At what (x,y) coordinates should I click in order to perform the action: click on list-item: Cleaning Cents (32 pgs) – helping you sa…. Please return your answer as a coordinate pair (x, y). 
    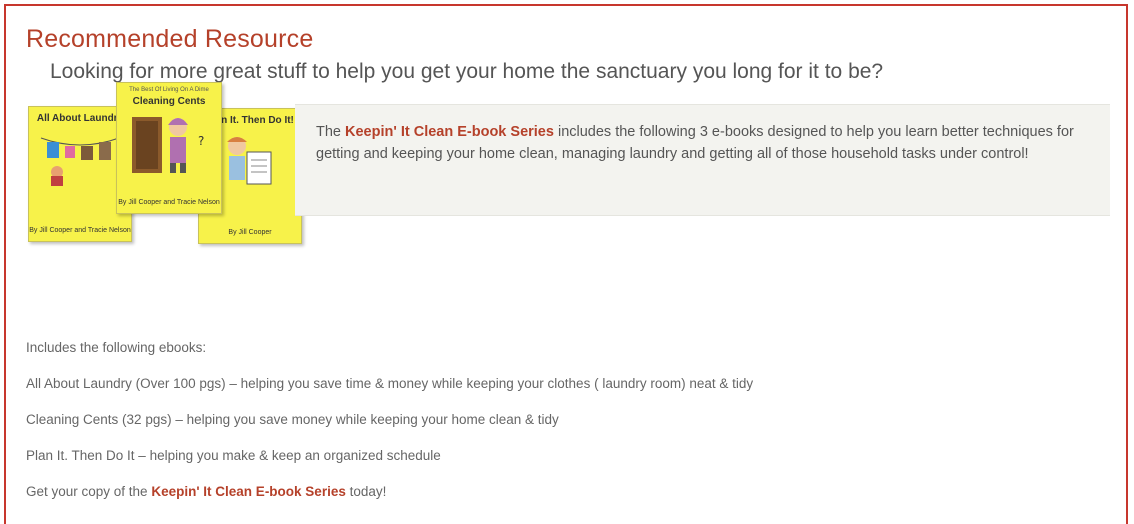
    Looking at the image, I should click on (292, 419).